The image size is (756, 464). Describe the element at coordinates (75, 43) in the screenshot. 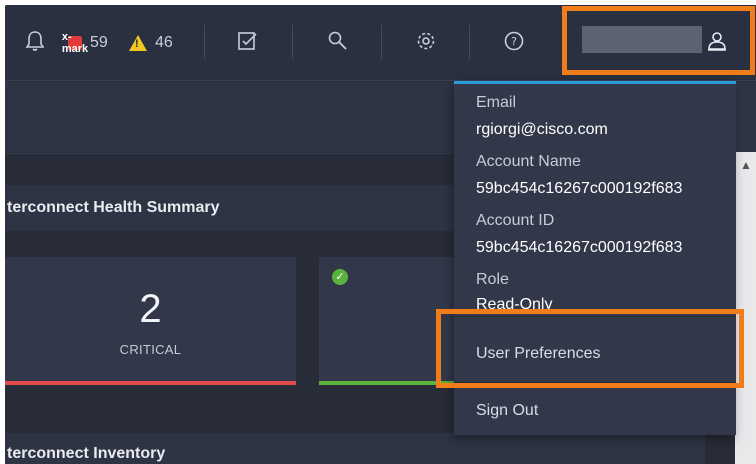

I see `critical-alarm-icon: x-mark` at that location.